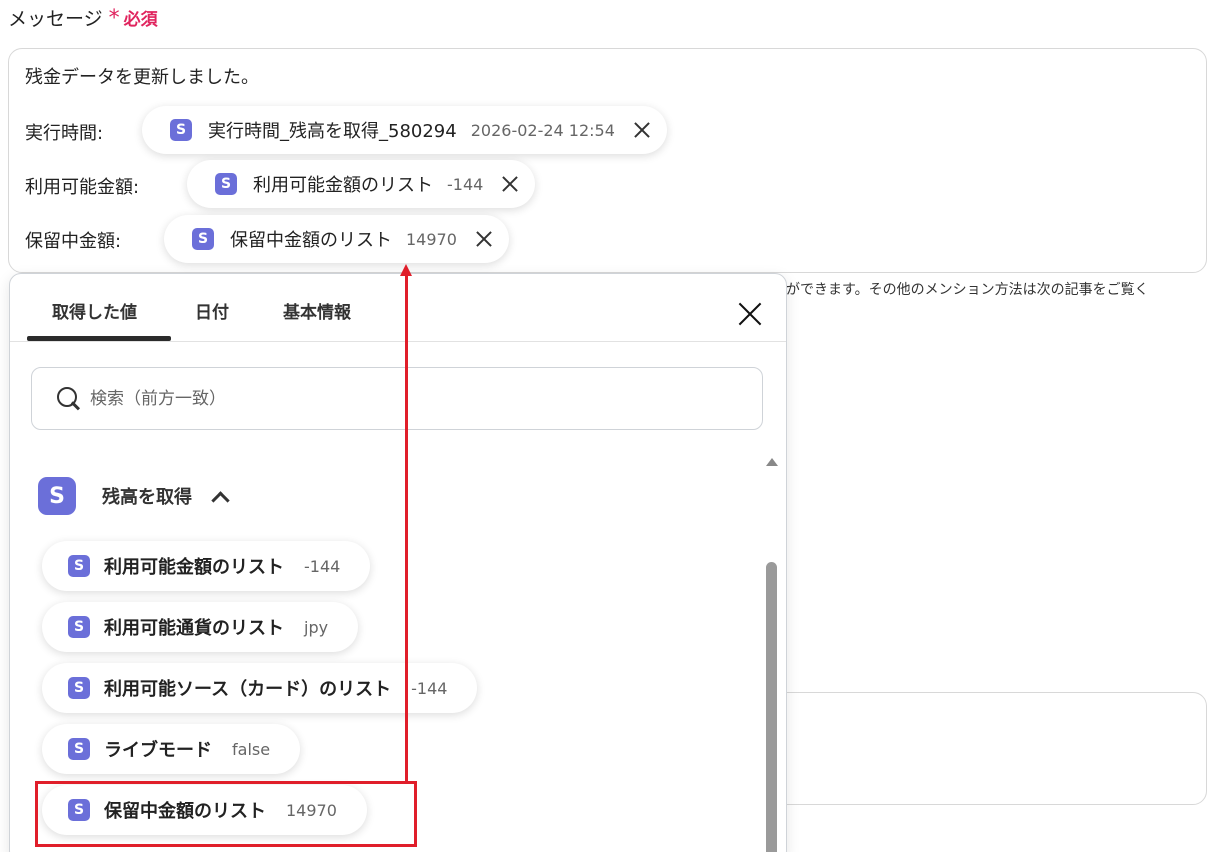 The image size is (1214, 852). I want to click on annotation-arrow-head, so click(406, 270).